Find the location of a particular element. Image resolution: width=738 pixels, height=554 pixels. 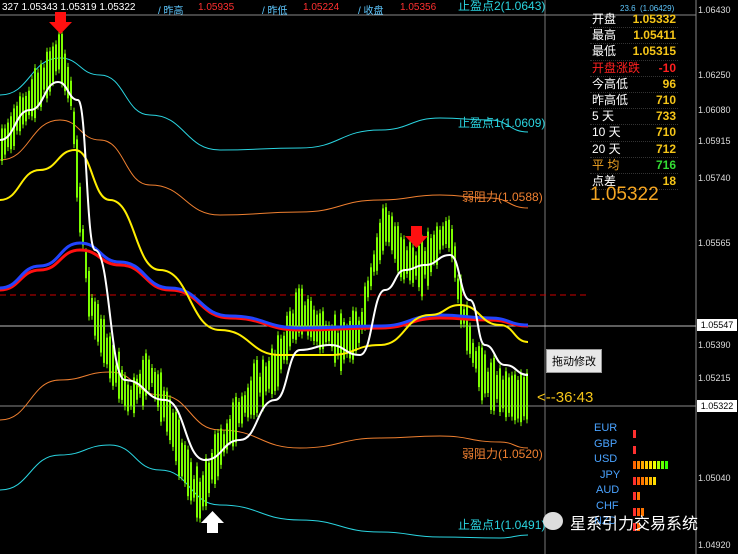

upper-cyan-band is located at coordinates (264, 104).